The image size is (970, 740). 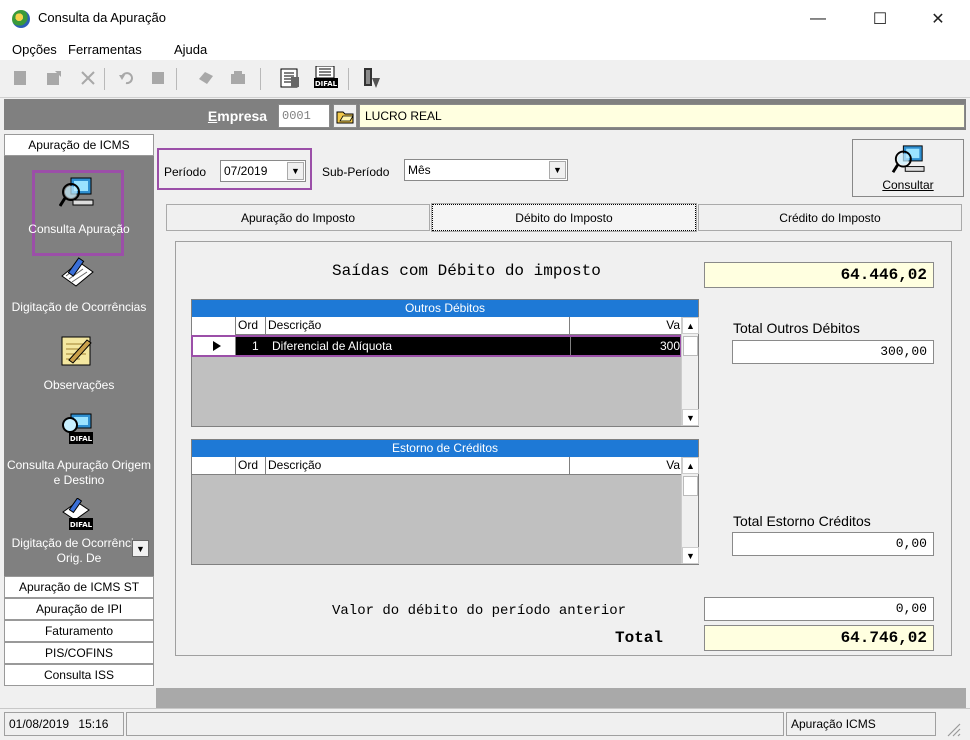 I want to click on periodo-dropdown-arrow-icon: ▼, so click(x=295, y=171).